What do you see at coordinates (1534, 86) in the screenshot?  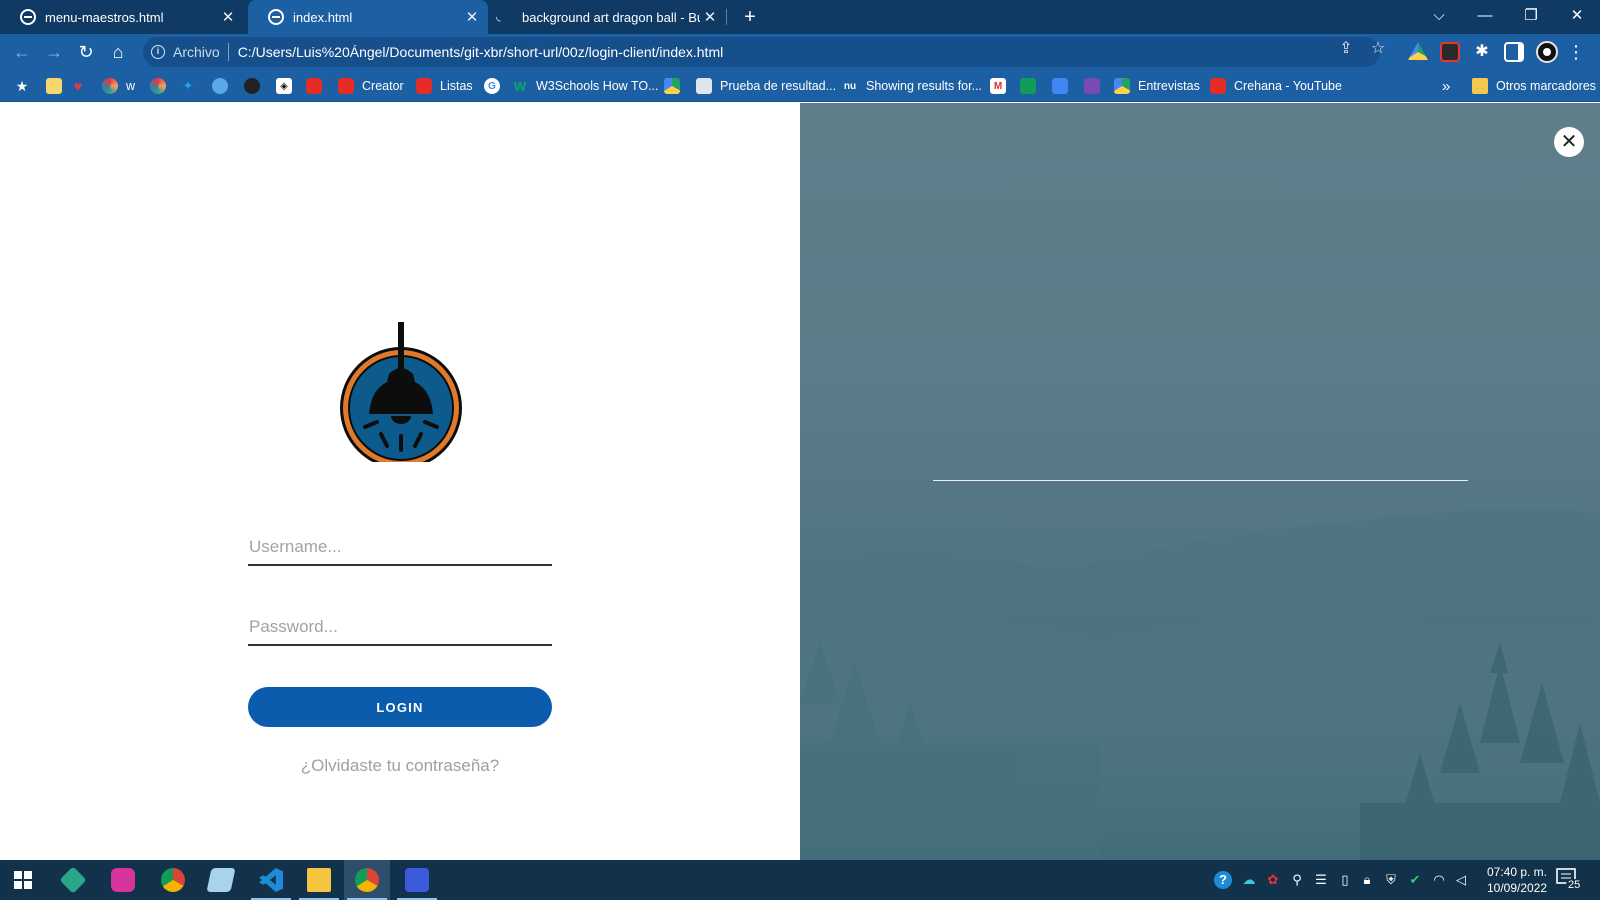 I see `other-bookmarks-folder: Otros marcadores` at bounding box center [1534, 86].